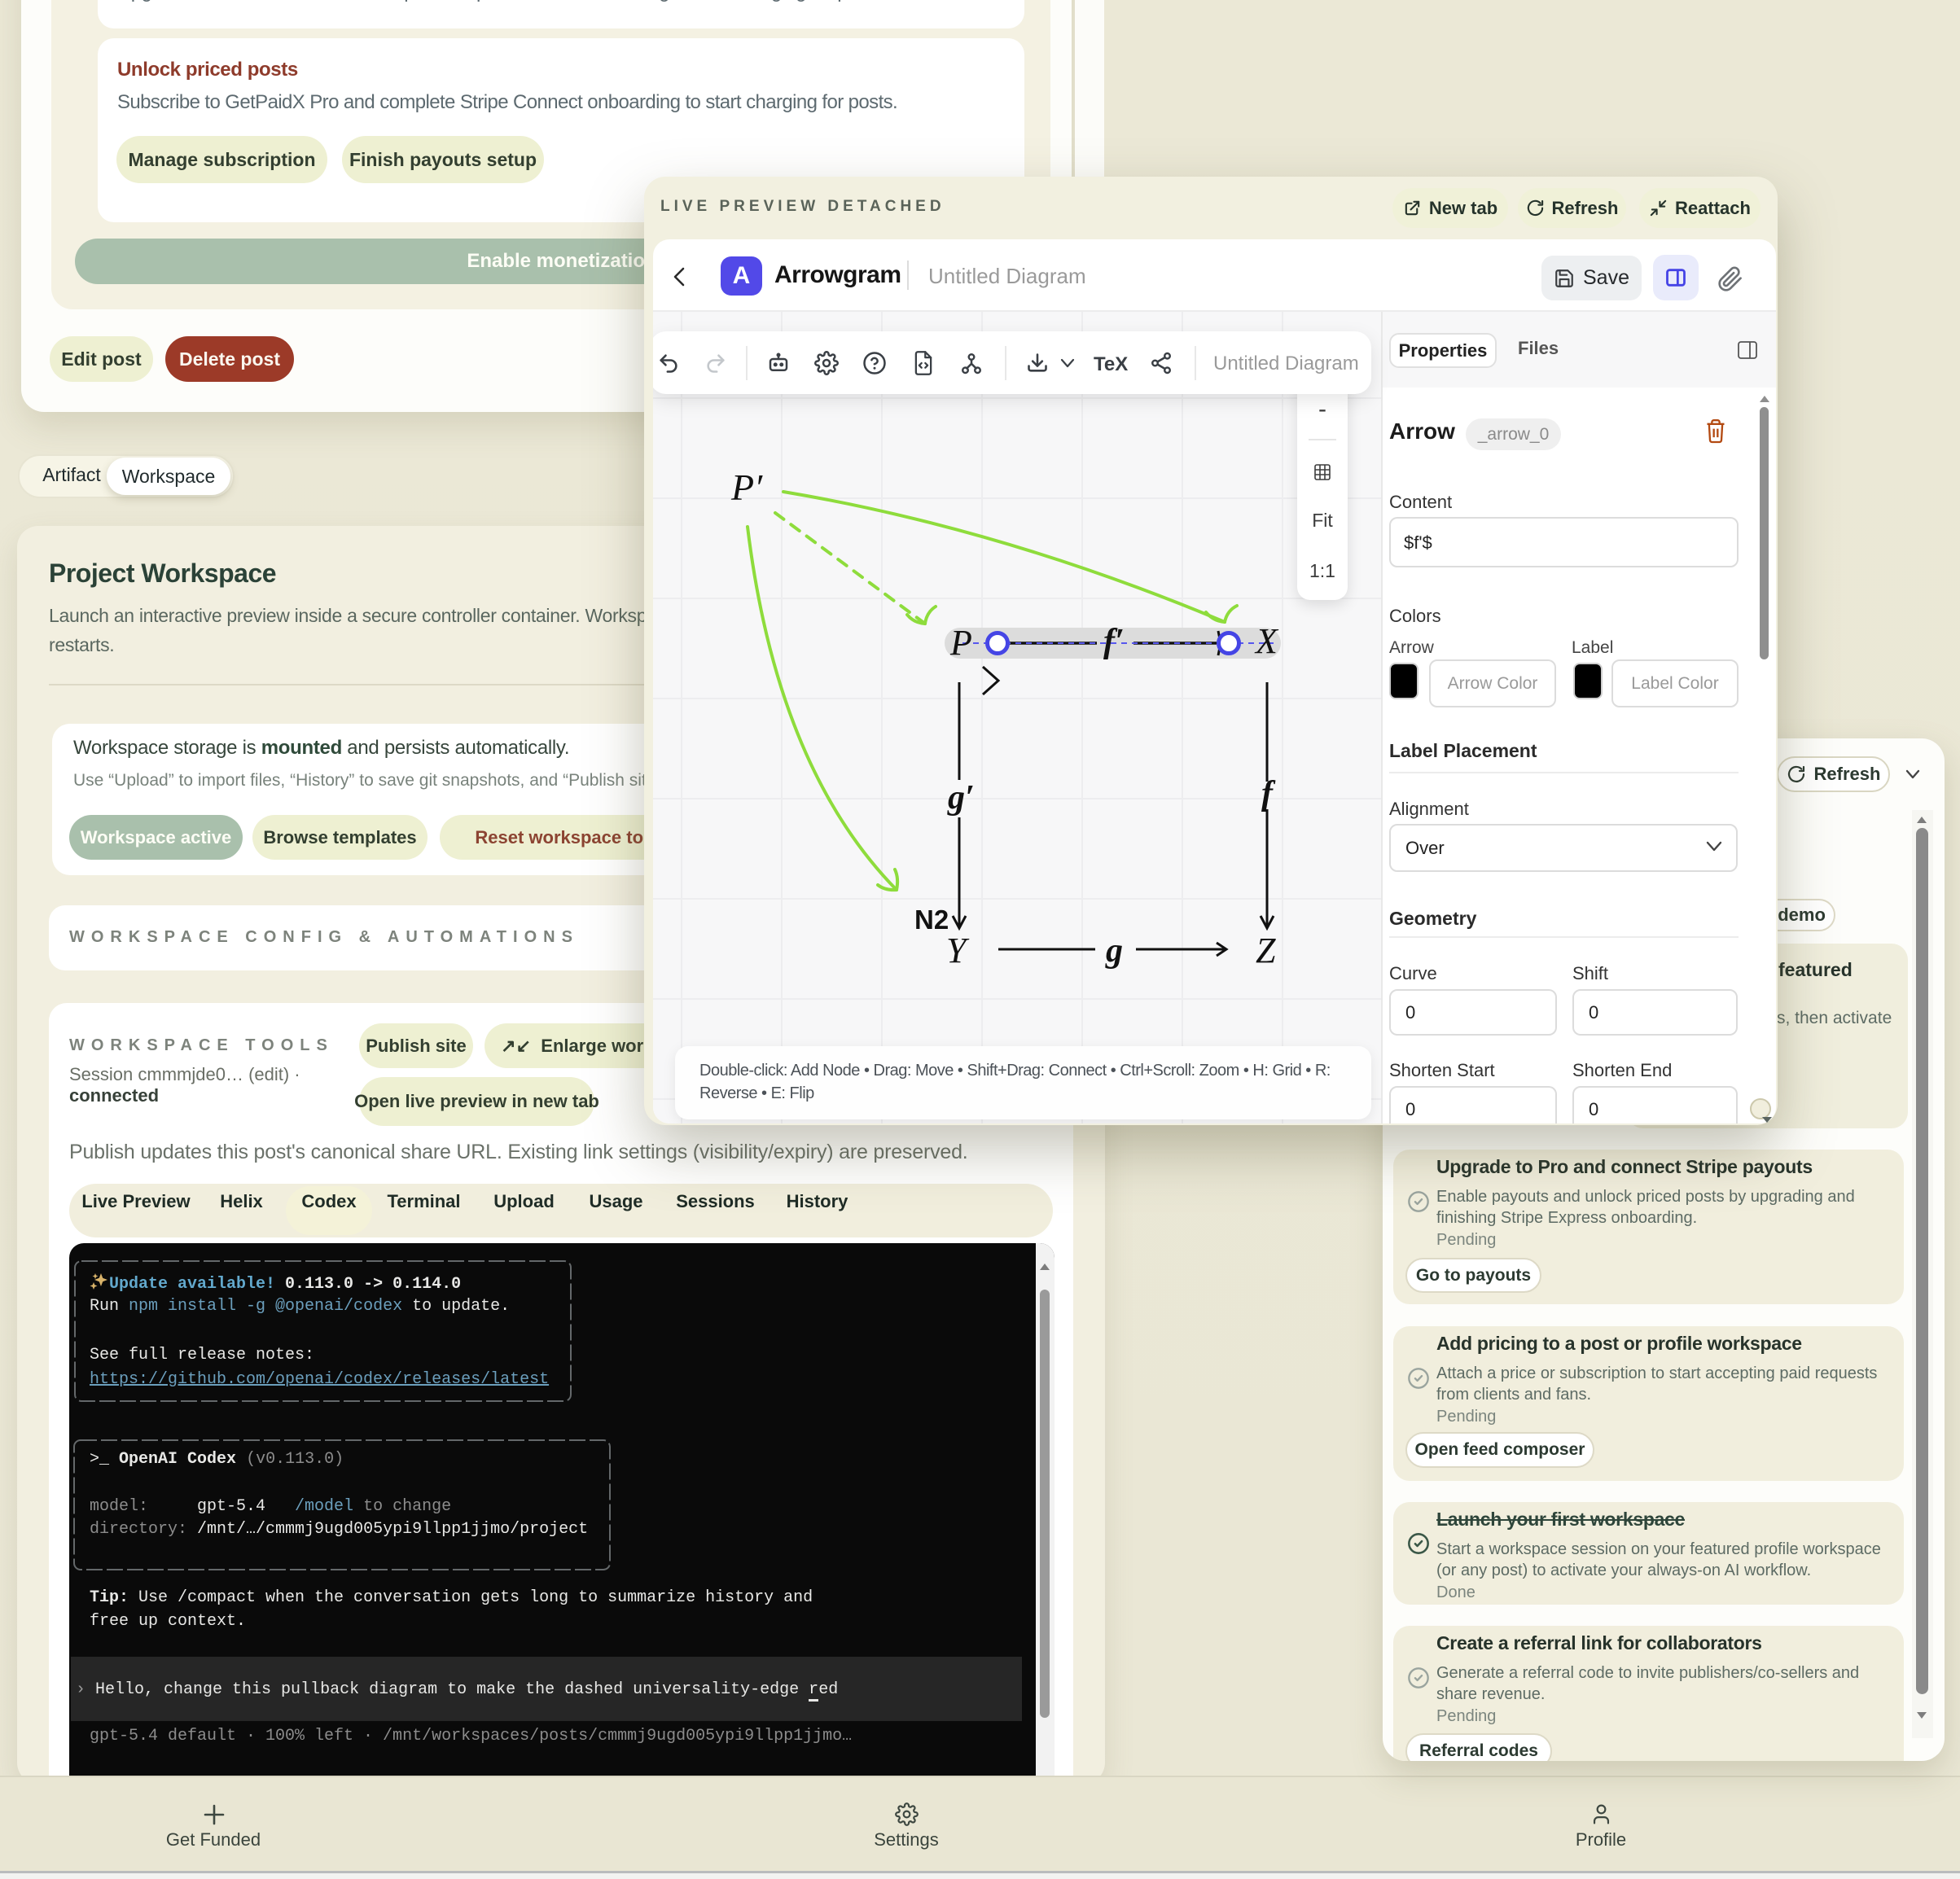  Describe the element at coordinates (958, 950) in the screenshot. I see `svg-text: Y` at that location.